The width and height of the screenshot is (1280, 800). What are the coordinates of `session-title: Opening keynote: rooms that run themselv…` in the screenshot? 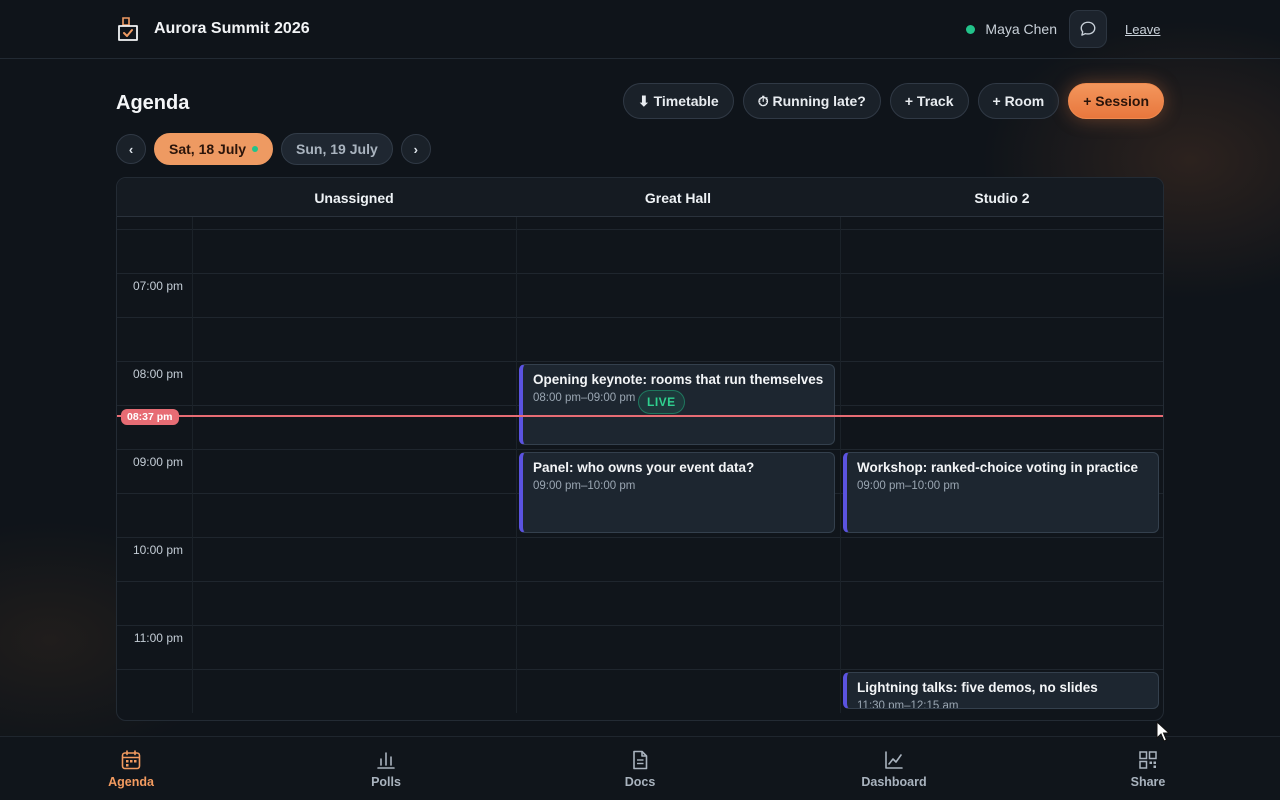 It's located at (678, 379).